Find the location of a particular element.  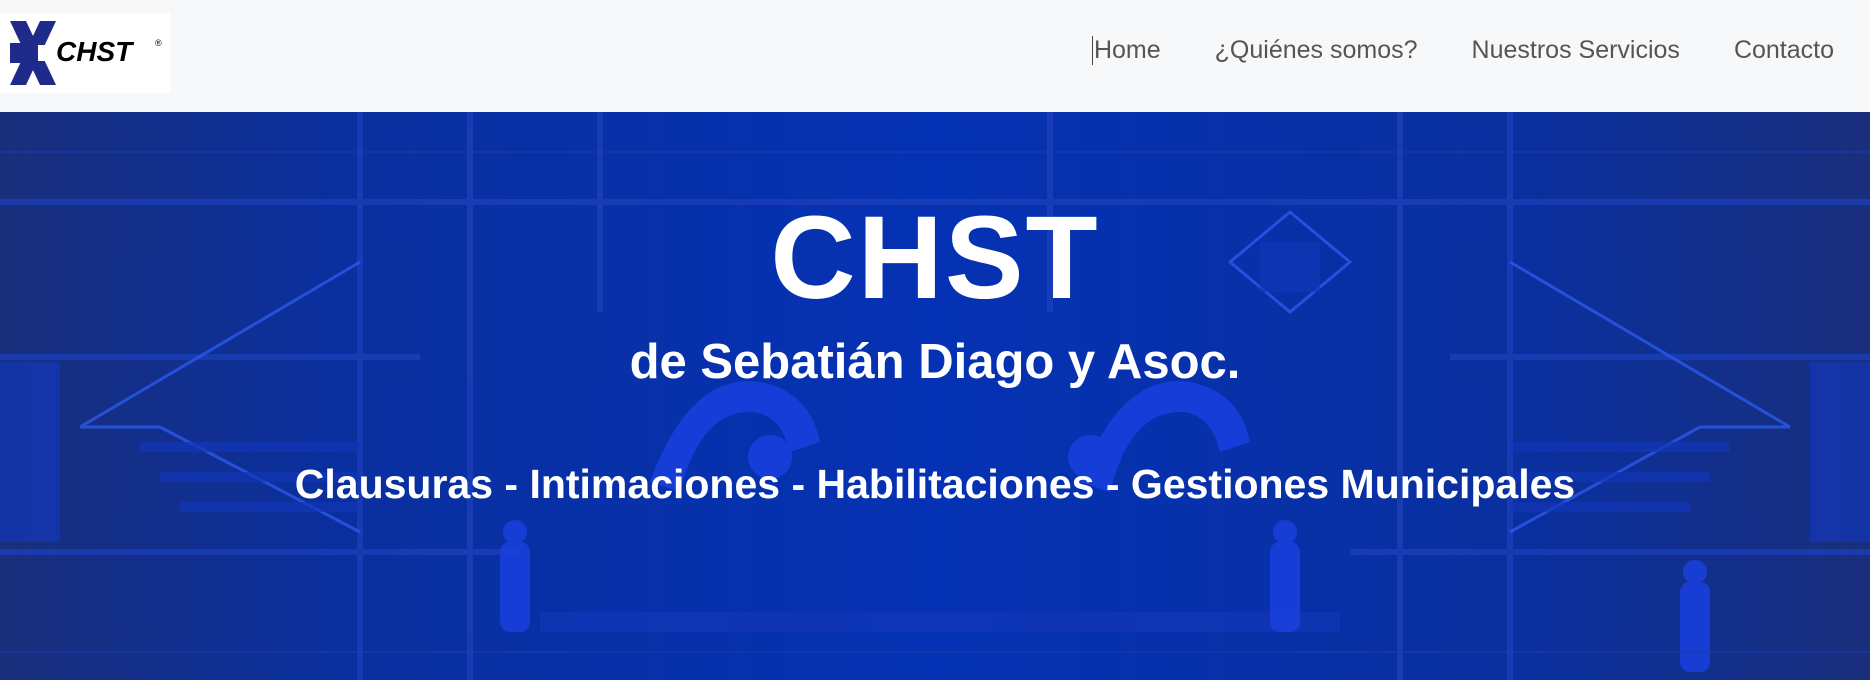

nav-quienes-somos: ¿Quiénes somos? is located at coordinates (1316, 50).